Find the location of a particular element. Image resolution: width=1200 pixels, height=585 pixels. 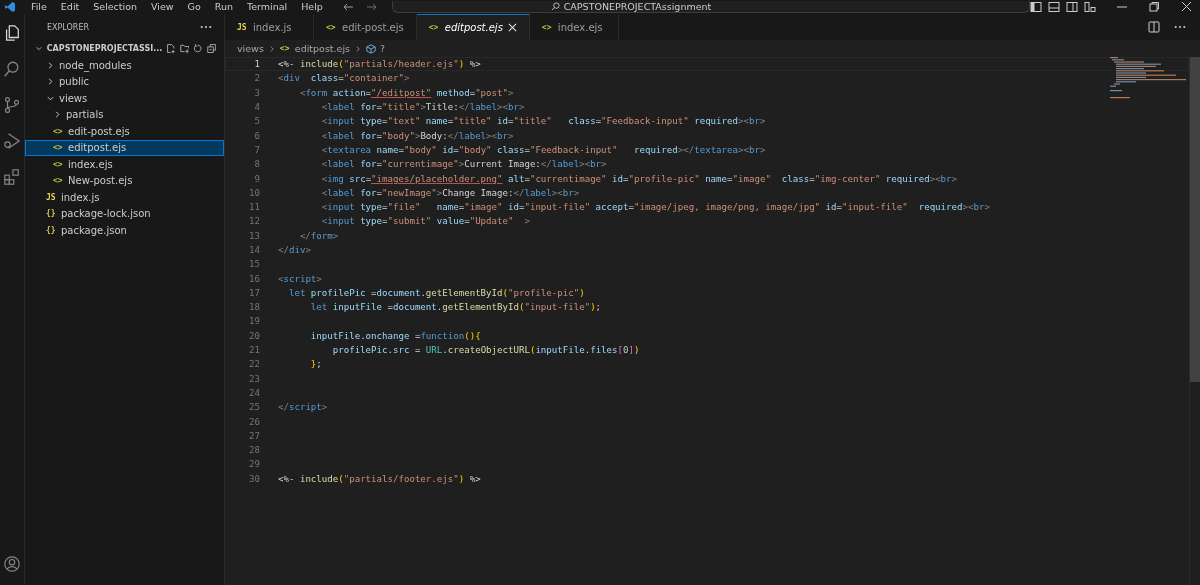

code-line: <input type="file" name="image" id="input-file" accept="image/jpeg, image/png, image/jpg" id="input-file" required><br> is located at coordinates (655, 207).